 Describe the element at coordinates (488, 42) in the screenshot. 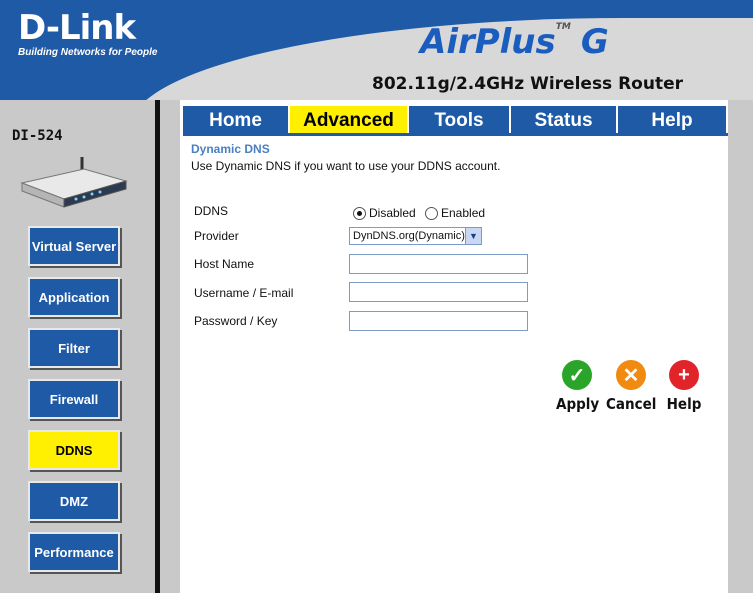

I see `product-name: AirPlus` at that location.